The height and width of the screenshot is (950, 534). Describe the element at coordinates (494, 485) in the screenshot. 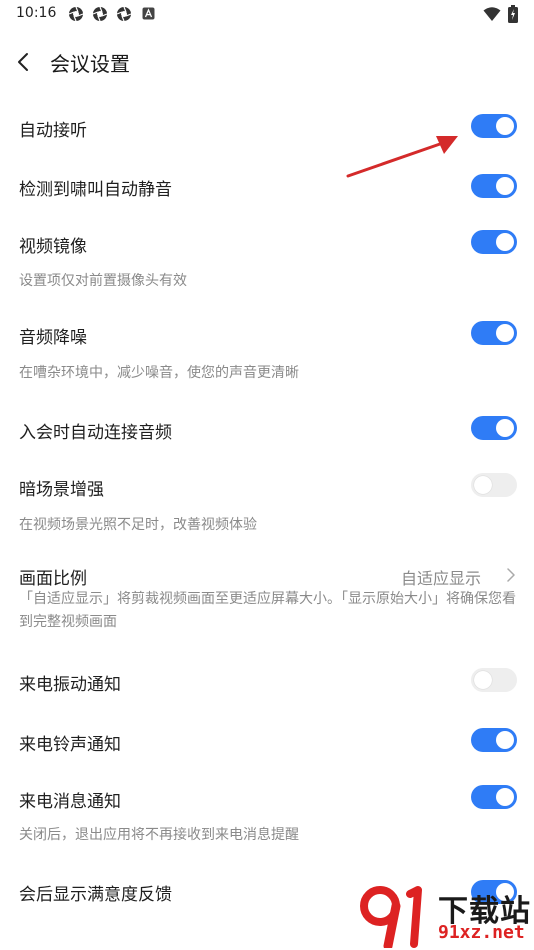

I see `toggle-low-light` at that location.